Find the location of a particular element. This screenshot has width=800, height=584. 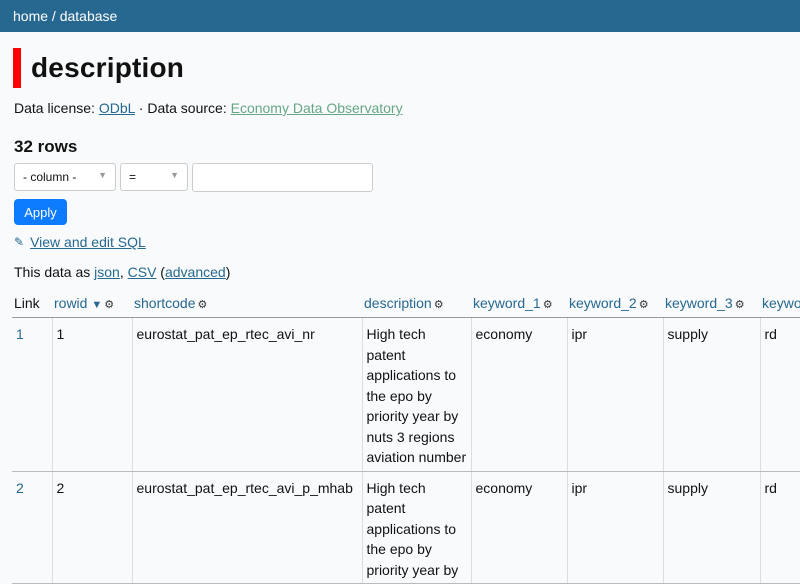

page-title-block: description is located at coordinates (98, 68).